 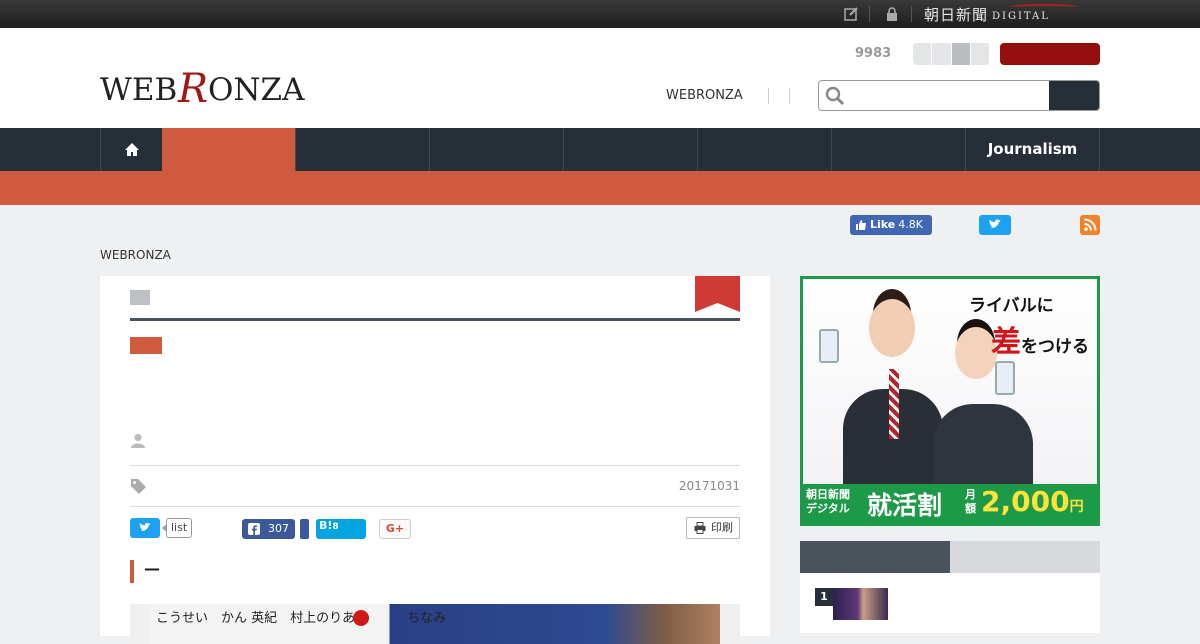 I want to click on svg-text: ONZA, so click(x=256, y=90).